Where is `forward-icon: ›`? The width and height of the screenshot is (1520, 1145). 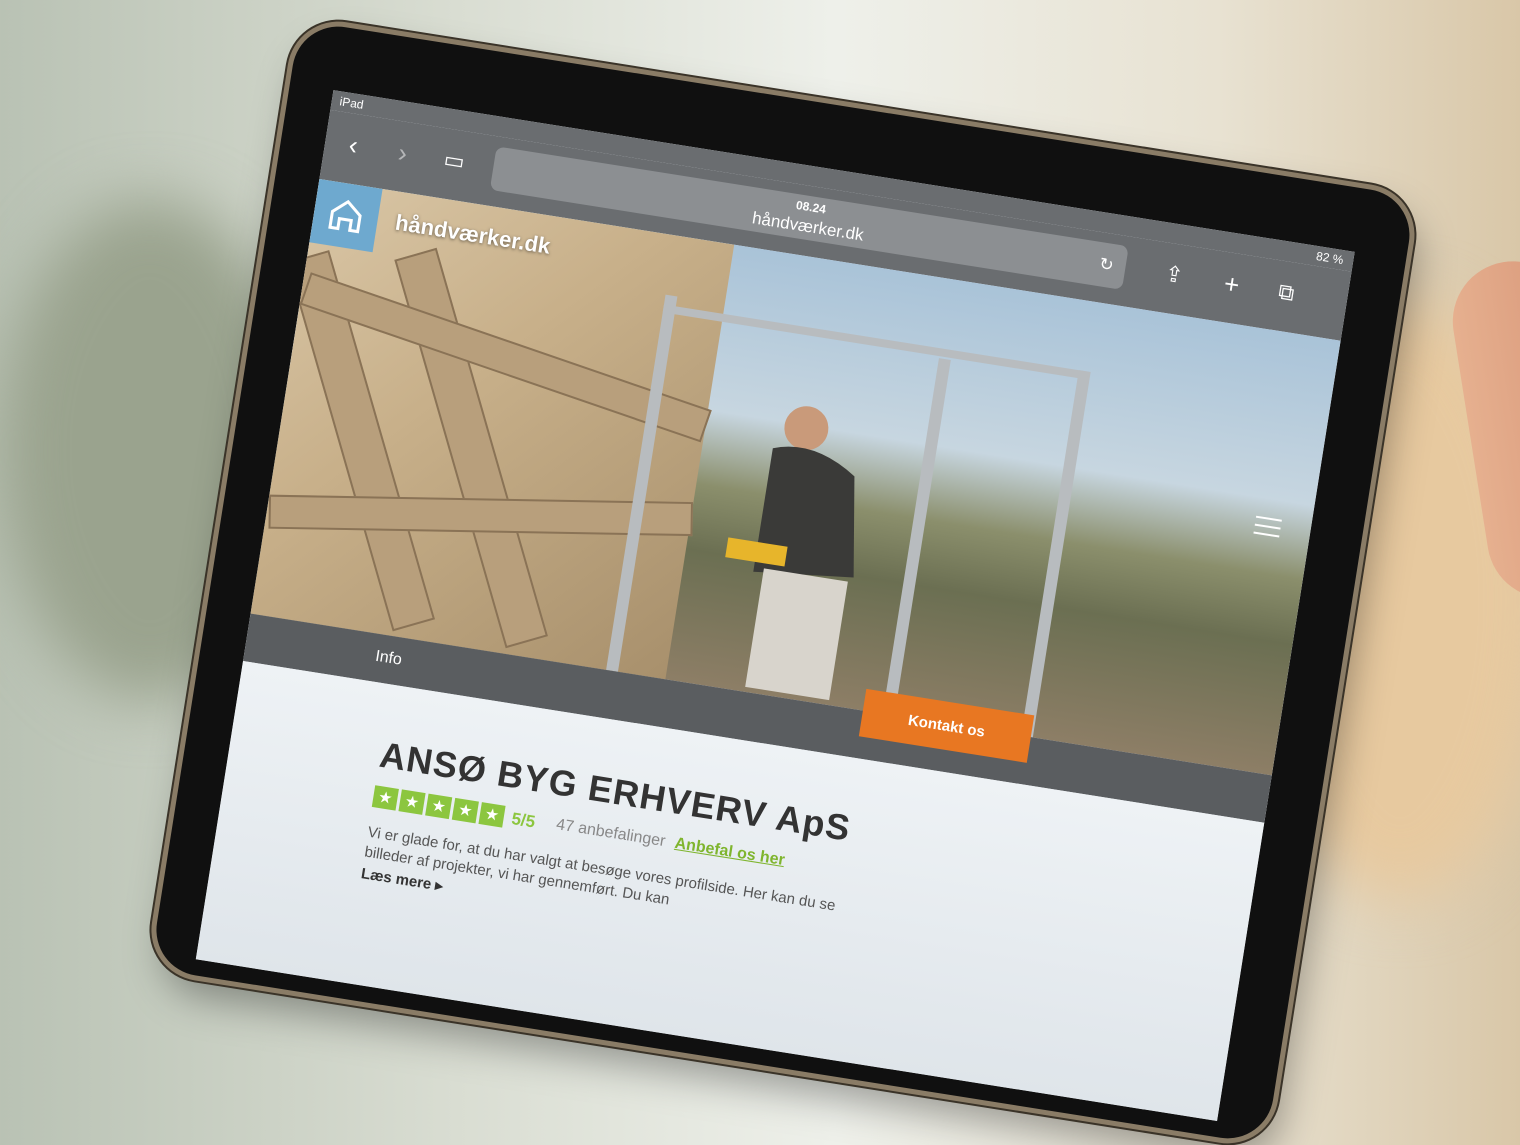
forward-icon: › is located at coordinates (402, 152).